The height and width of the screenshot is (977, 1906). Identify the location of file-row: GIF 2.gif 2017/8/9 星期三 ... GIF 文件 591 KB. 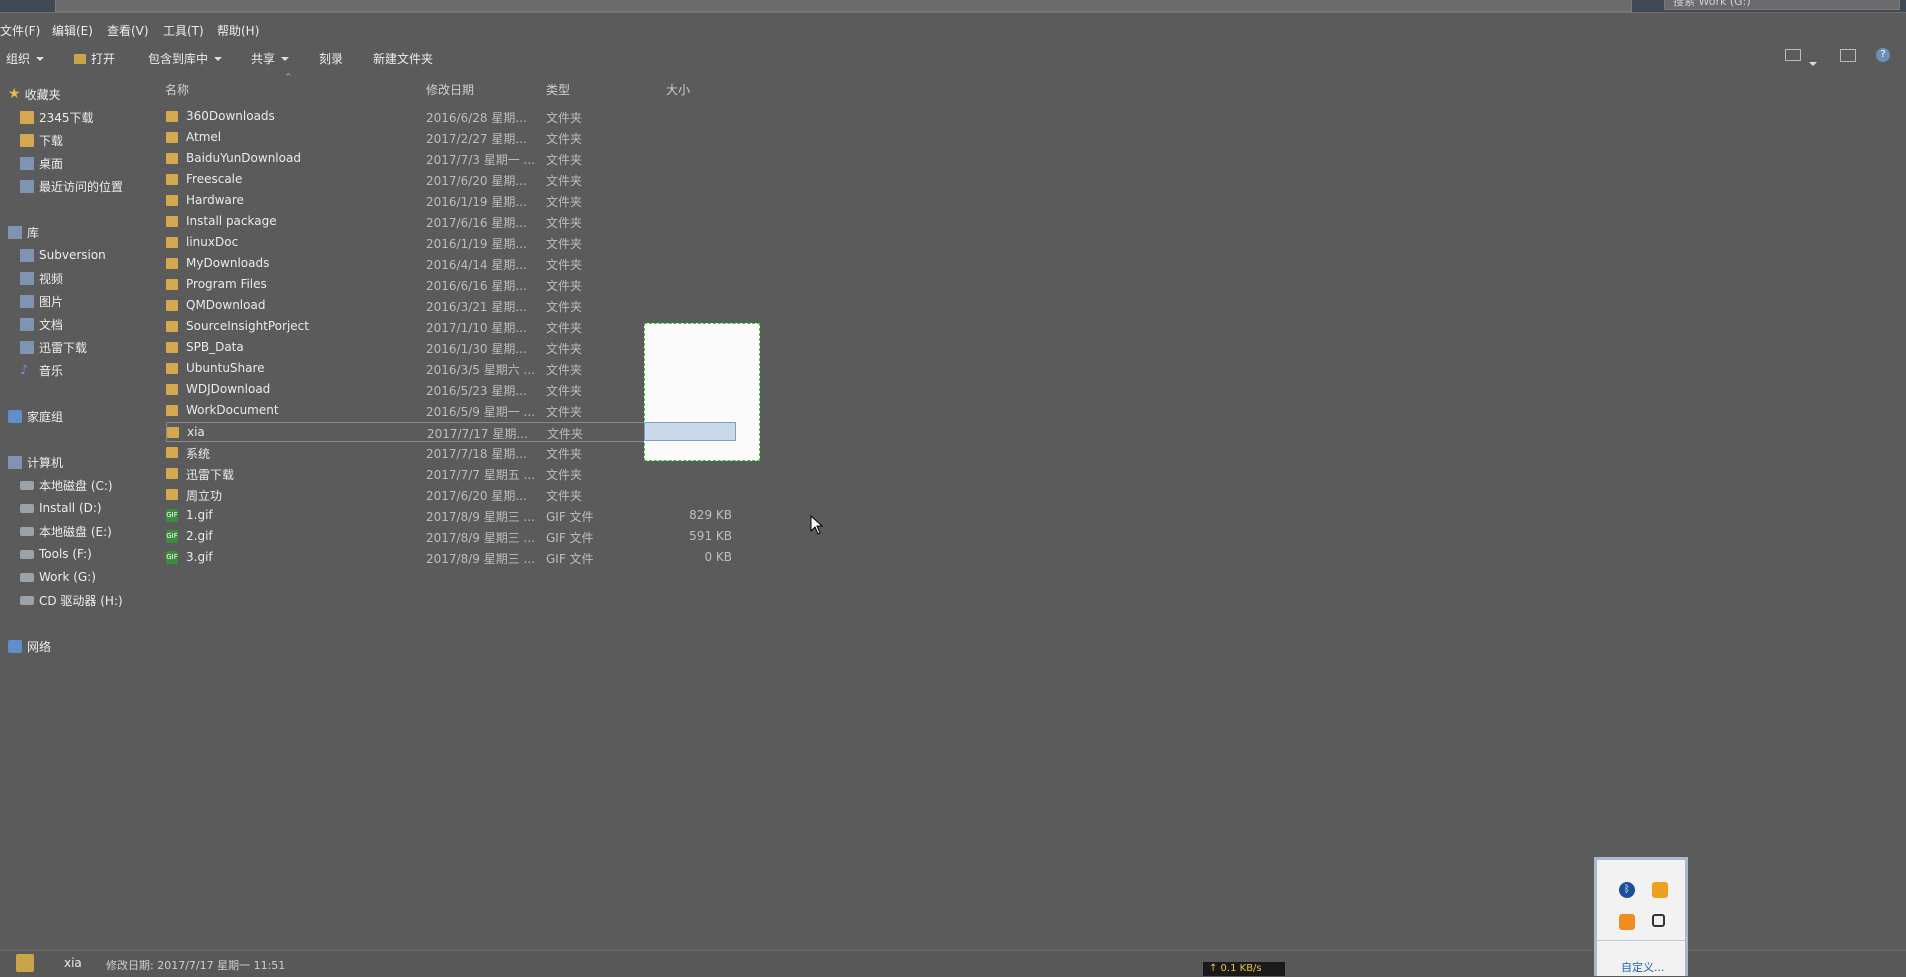
(451, 537).